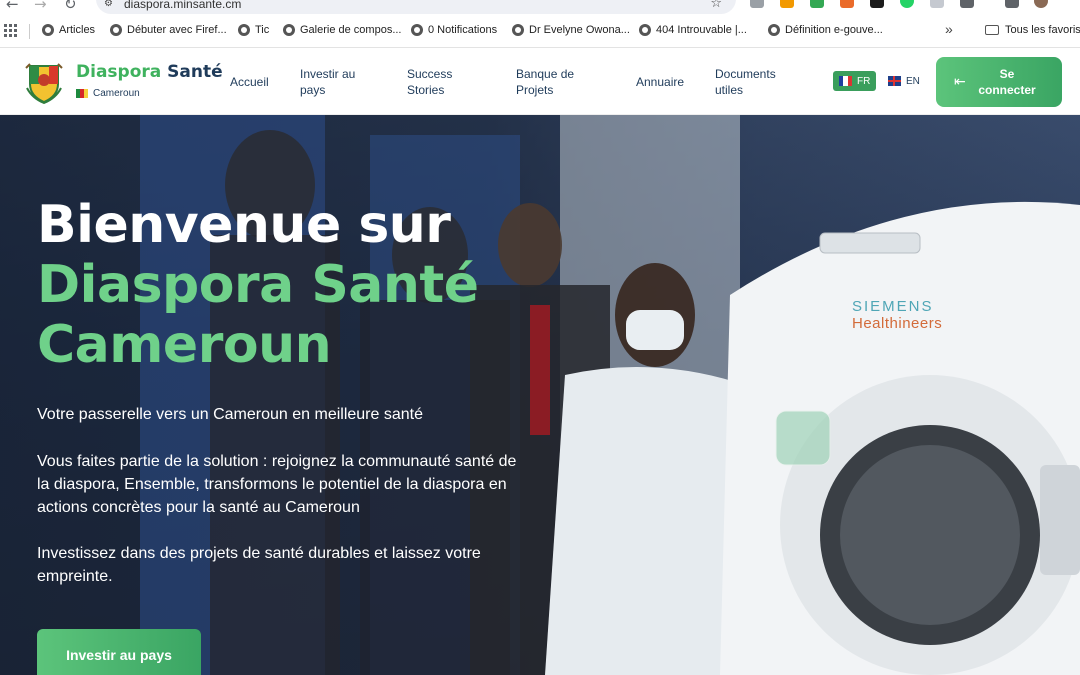 The width and height of the screenshot is (1080, 675). I want to click on bookmark-label: Tic, so click(262, 30).